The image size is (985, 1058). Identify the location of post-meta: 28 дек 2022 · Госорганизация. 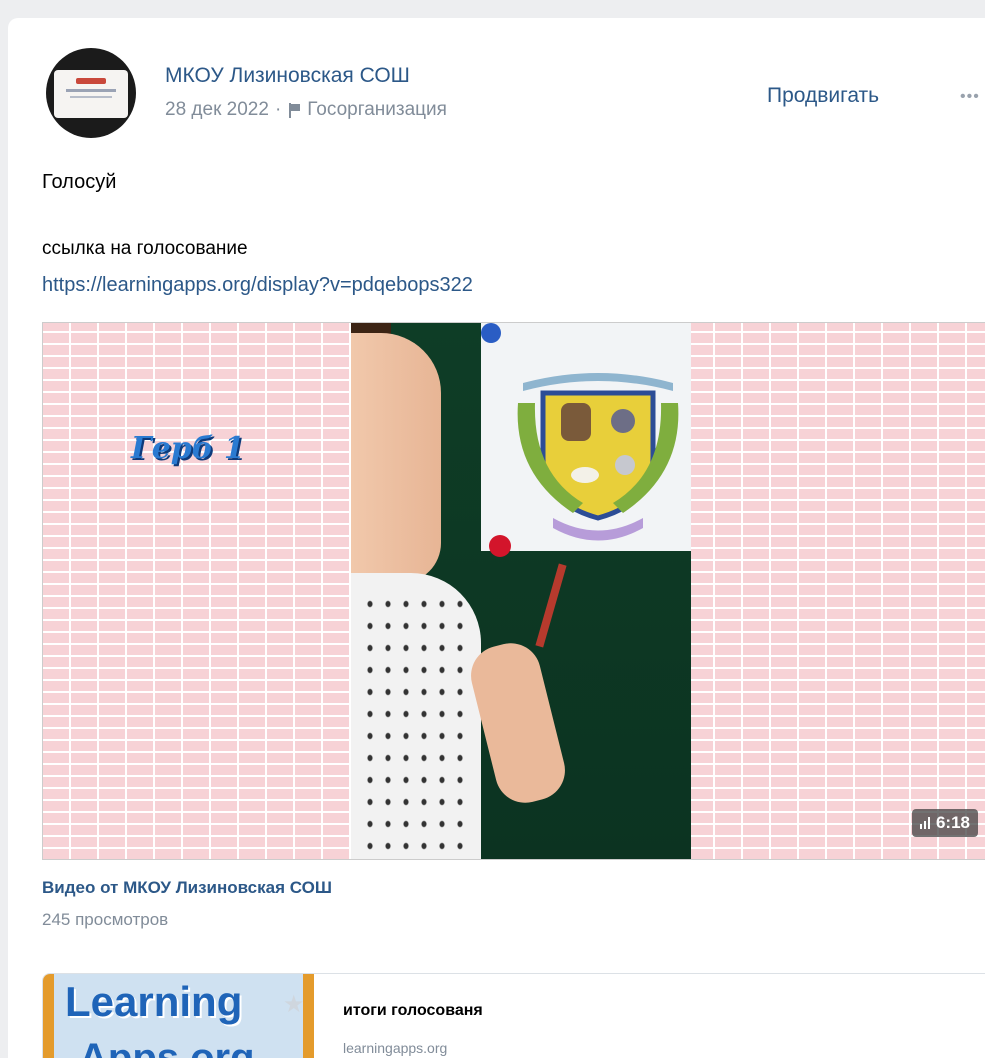
(306, 110).